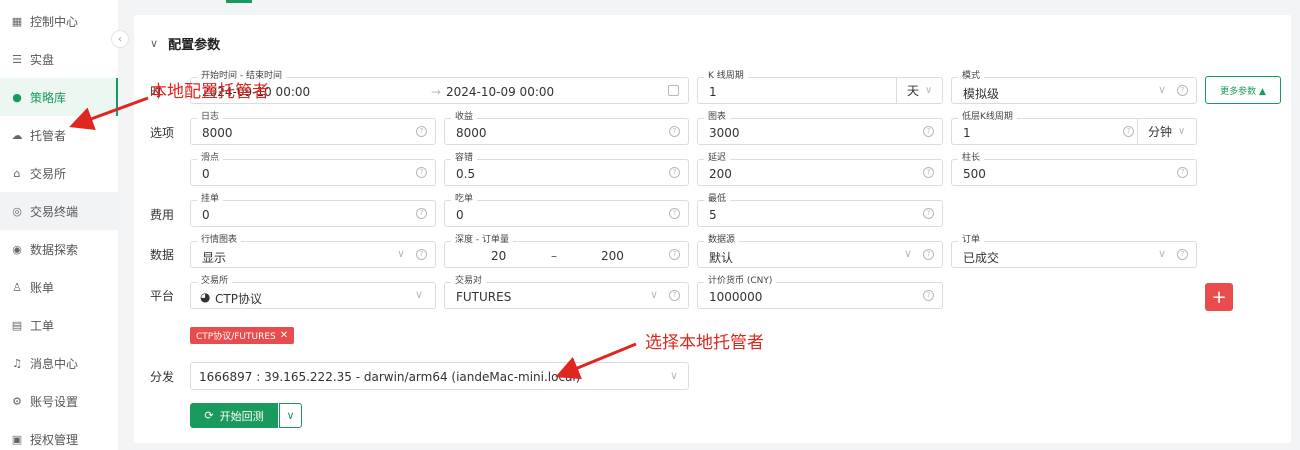 The width and height of the screenshot is (1300, 450). Describe the element at coordinates (59, 325) in the screenshot. I see `sidebar-item-ticket: ▤ 工单` at that location.